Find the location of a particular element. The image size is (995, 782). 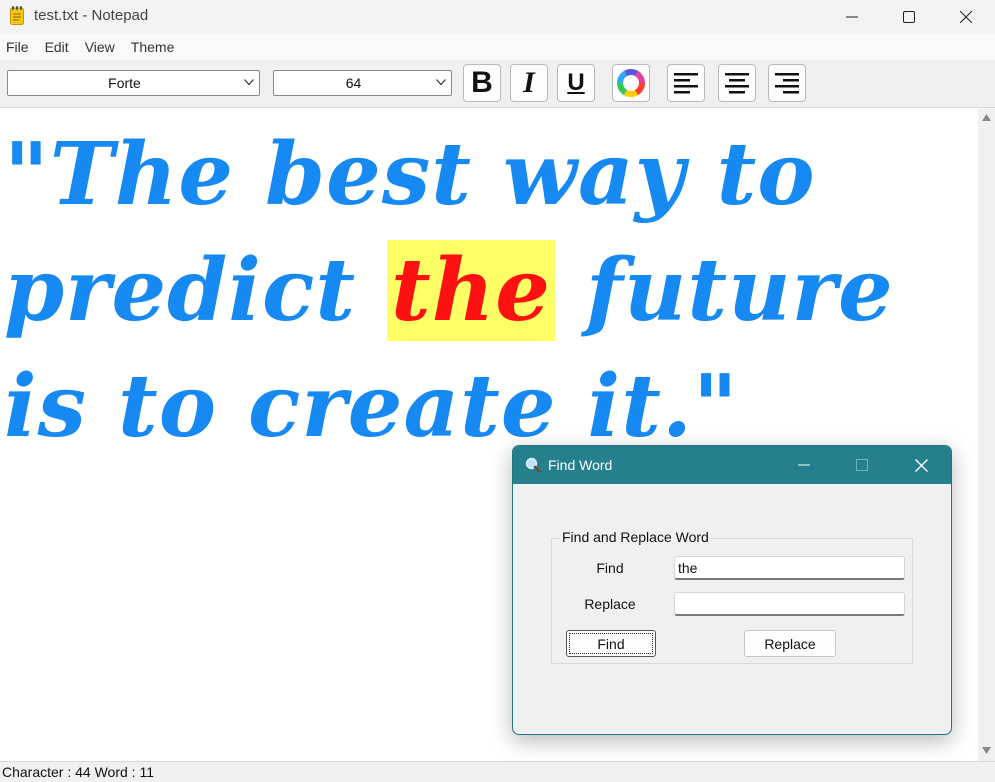

minimize-button is located at coordinates (852, 17).